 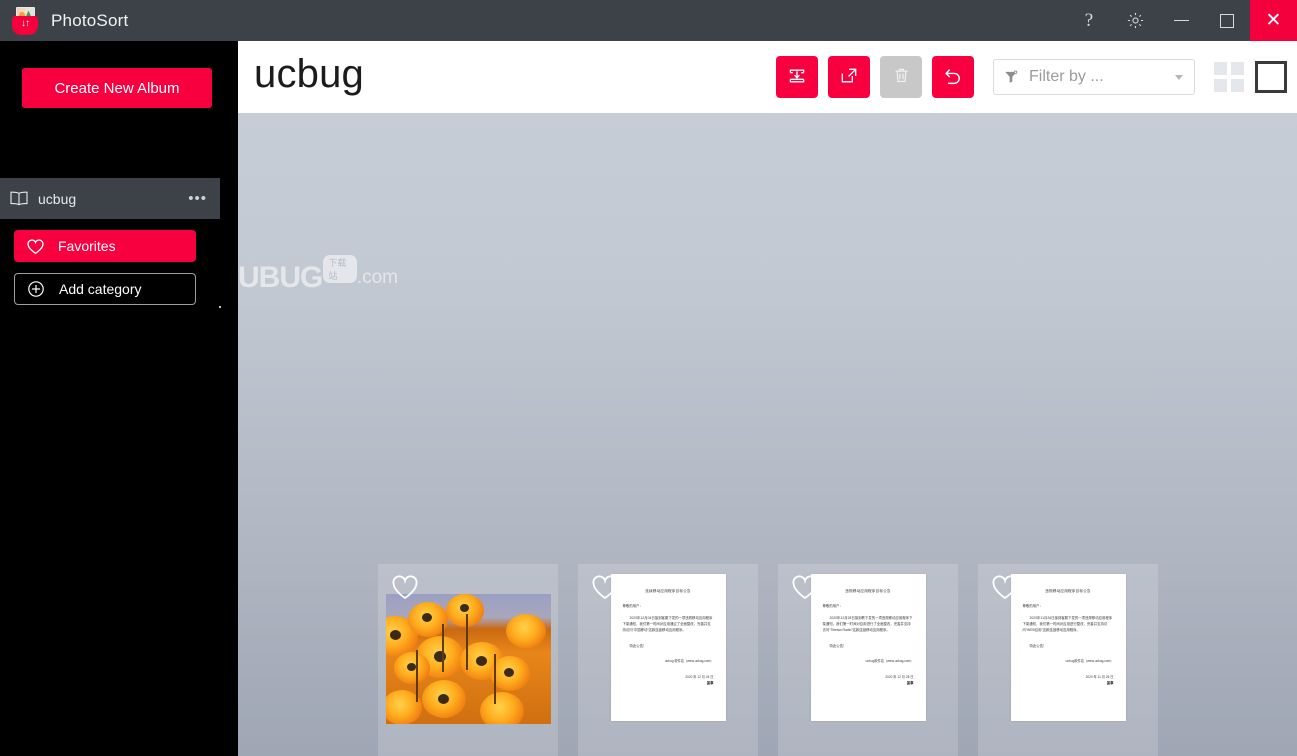 I want to click on app-title: PhotoSort, so click(x=90, y=20).